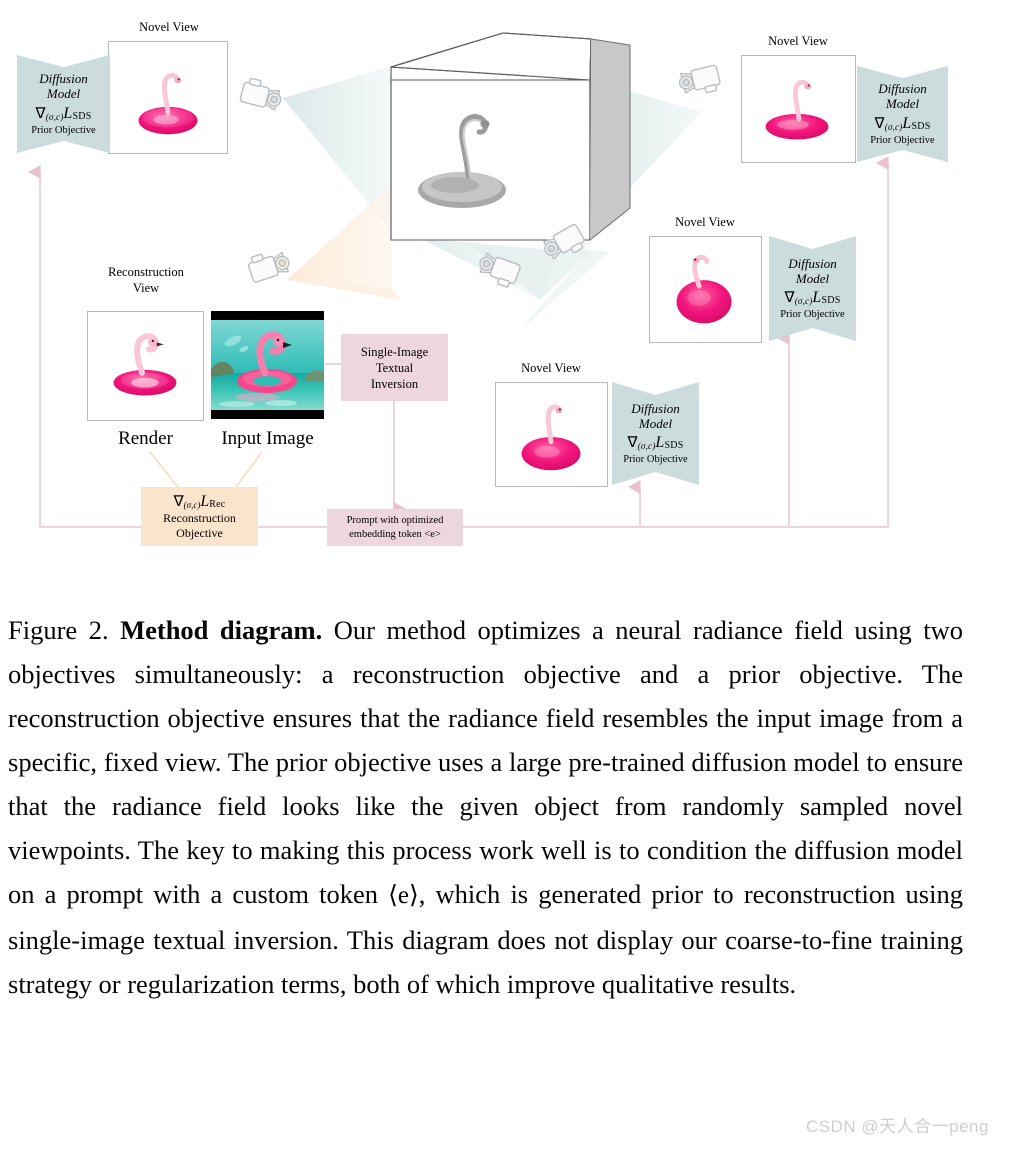  Describe the element at coordinates (403, 895) in the screenshot. I see `caption-custom-token: ⟨e⟩` at that location.